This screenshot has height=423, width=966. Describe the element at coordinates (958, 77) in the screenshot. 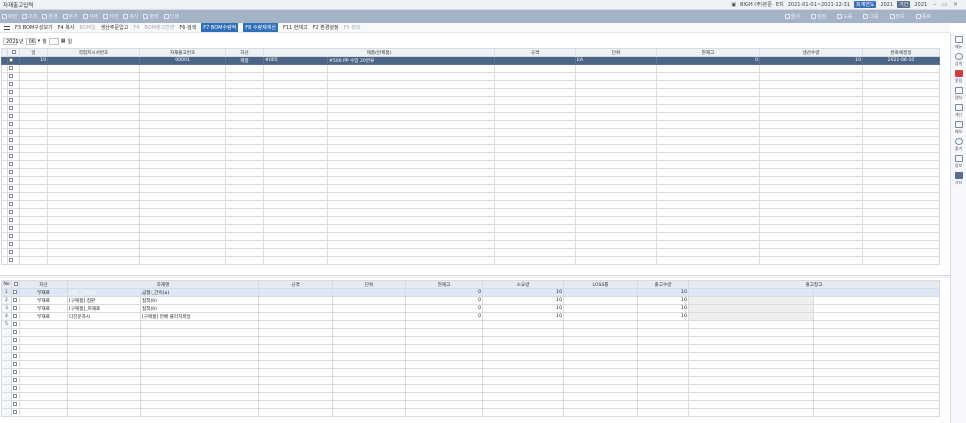

I see `sidebar-item-2: 알림` at that location.